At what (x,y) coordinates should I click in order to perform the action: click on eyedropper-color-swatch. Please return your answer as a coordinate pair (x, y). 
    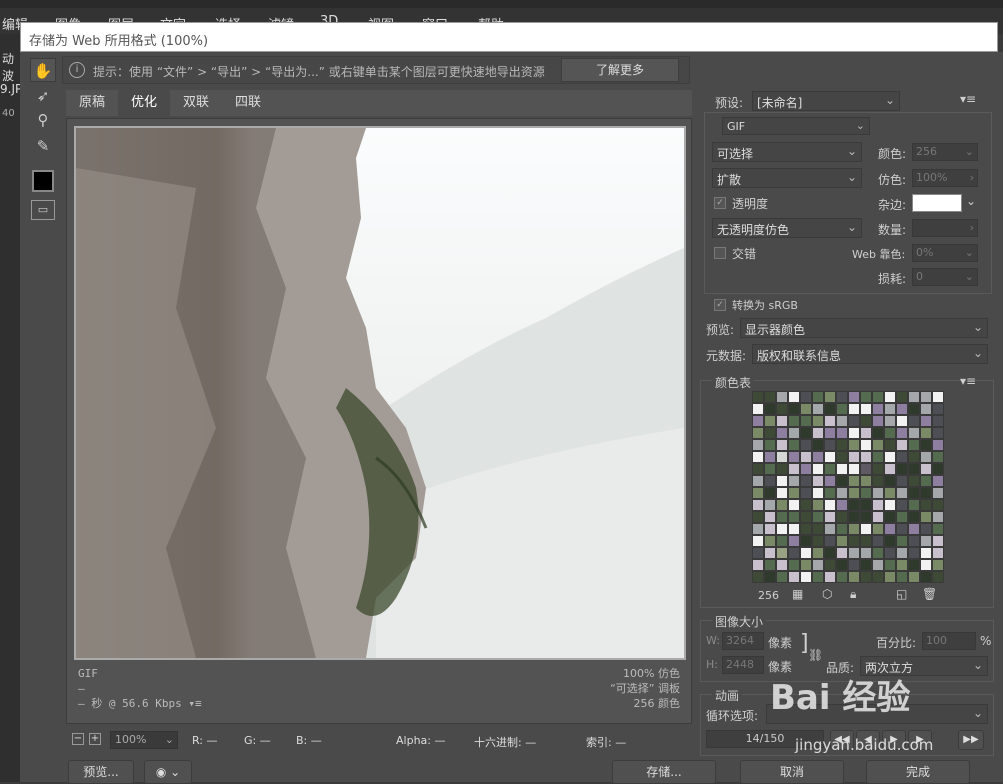
    Looking at the image, I should click on (43, 181).